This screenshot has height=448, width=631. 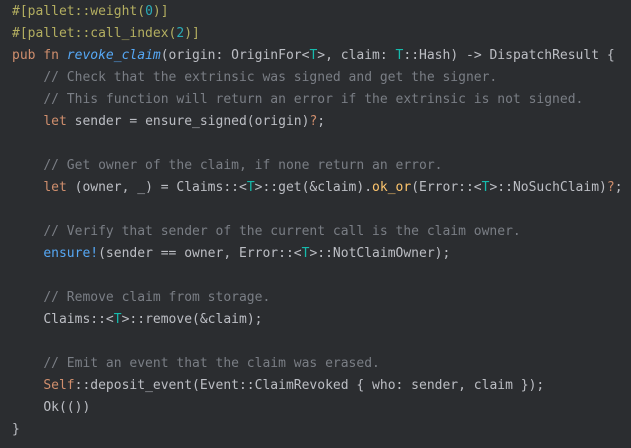 What do you see at coordinates (59, 385) in the screenshot?
I see `code-token: Self` at bounding box center [59, 385].